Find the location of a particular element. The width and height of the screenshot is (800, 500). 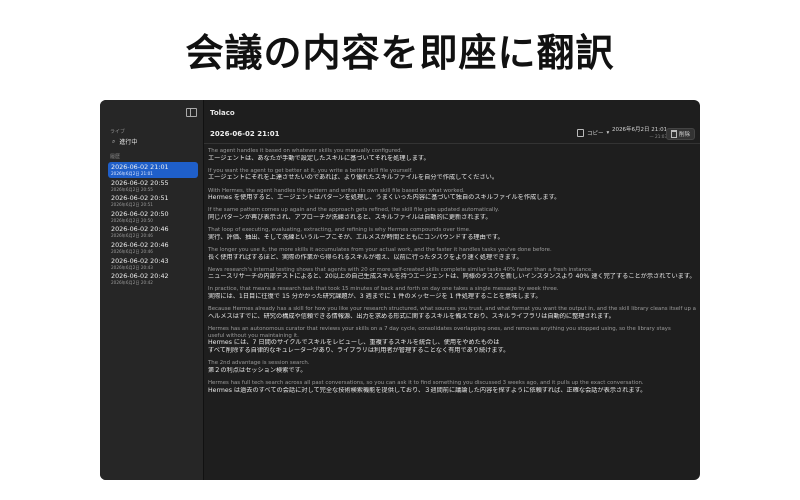

translated-text: エージェントは、あなたが手動で設定したスキルに基づいてそれを処理します。 is located at coordinates (319, 158).